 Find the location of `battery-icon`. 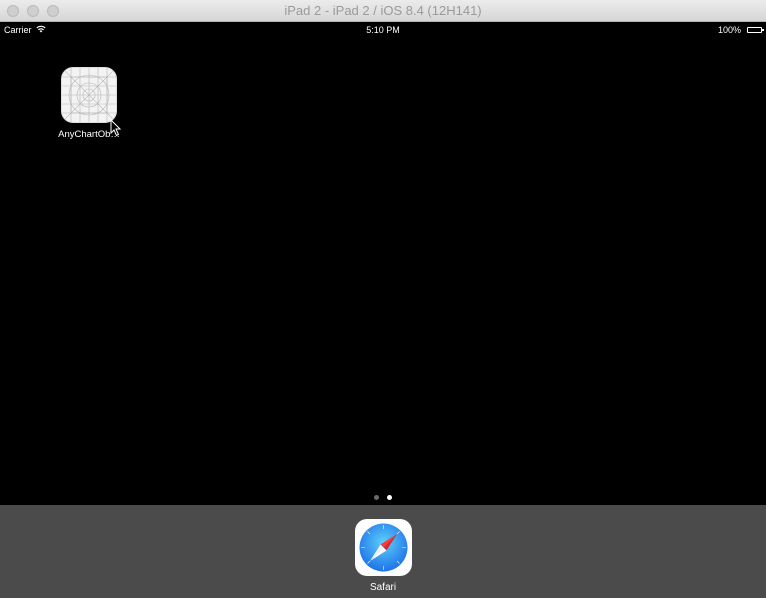

battery-icon is located at coordinates (755, 30).